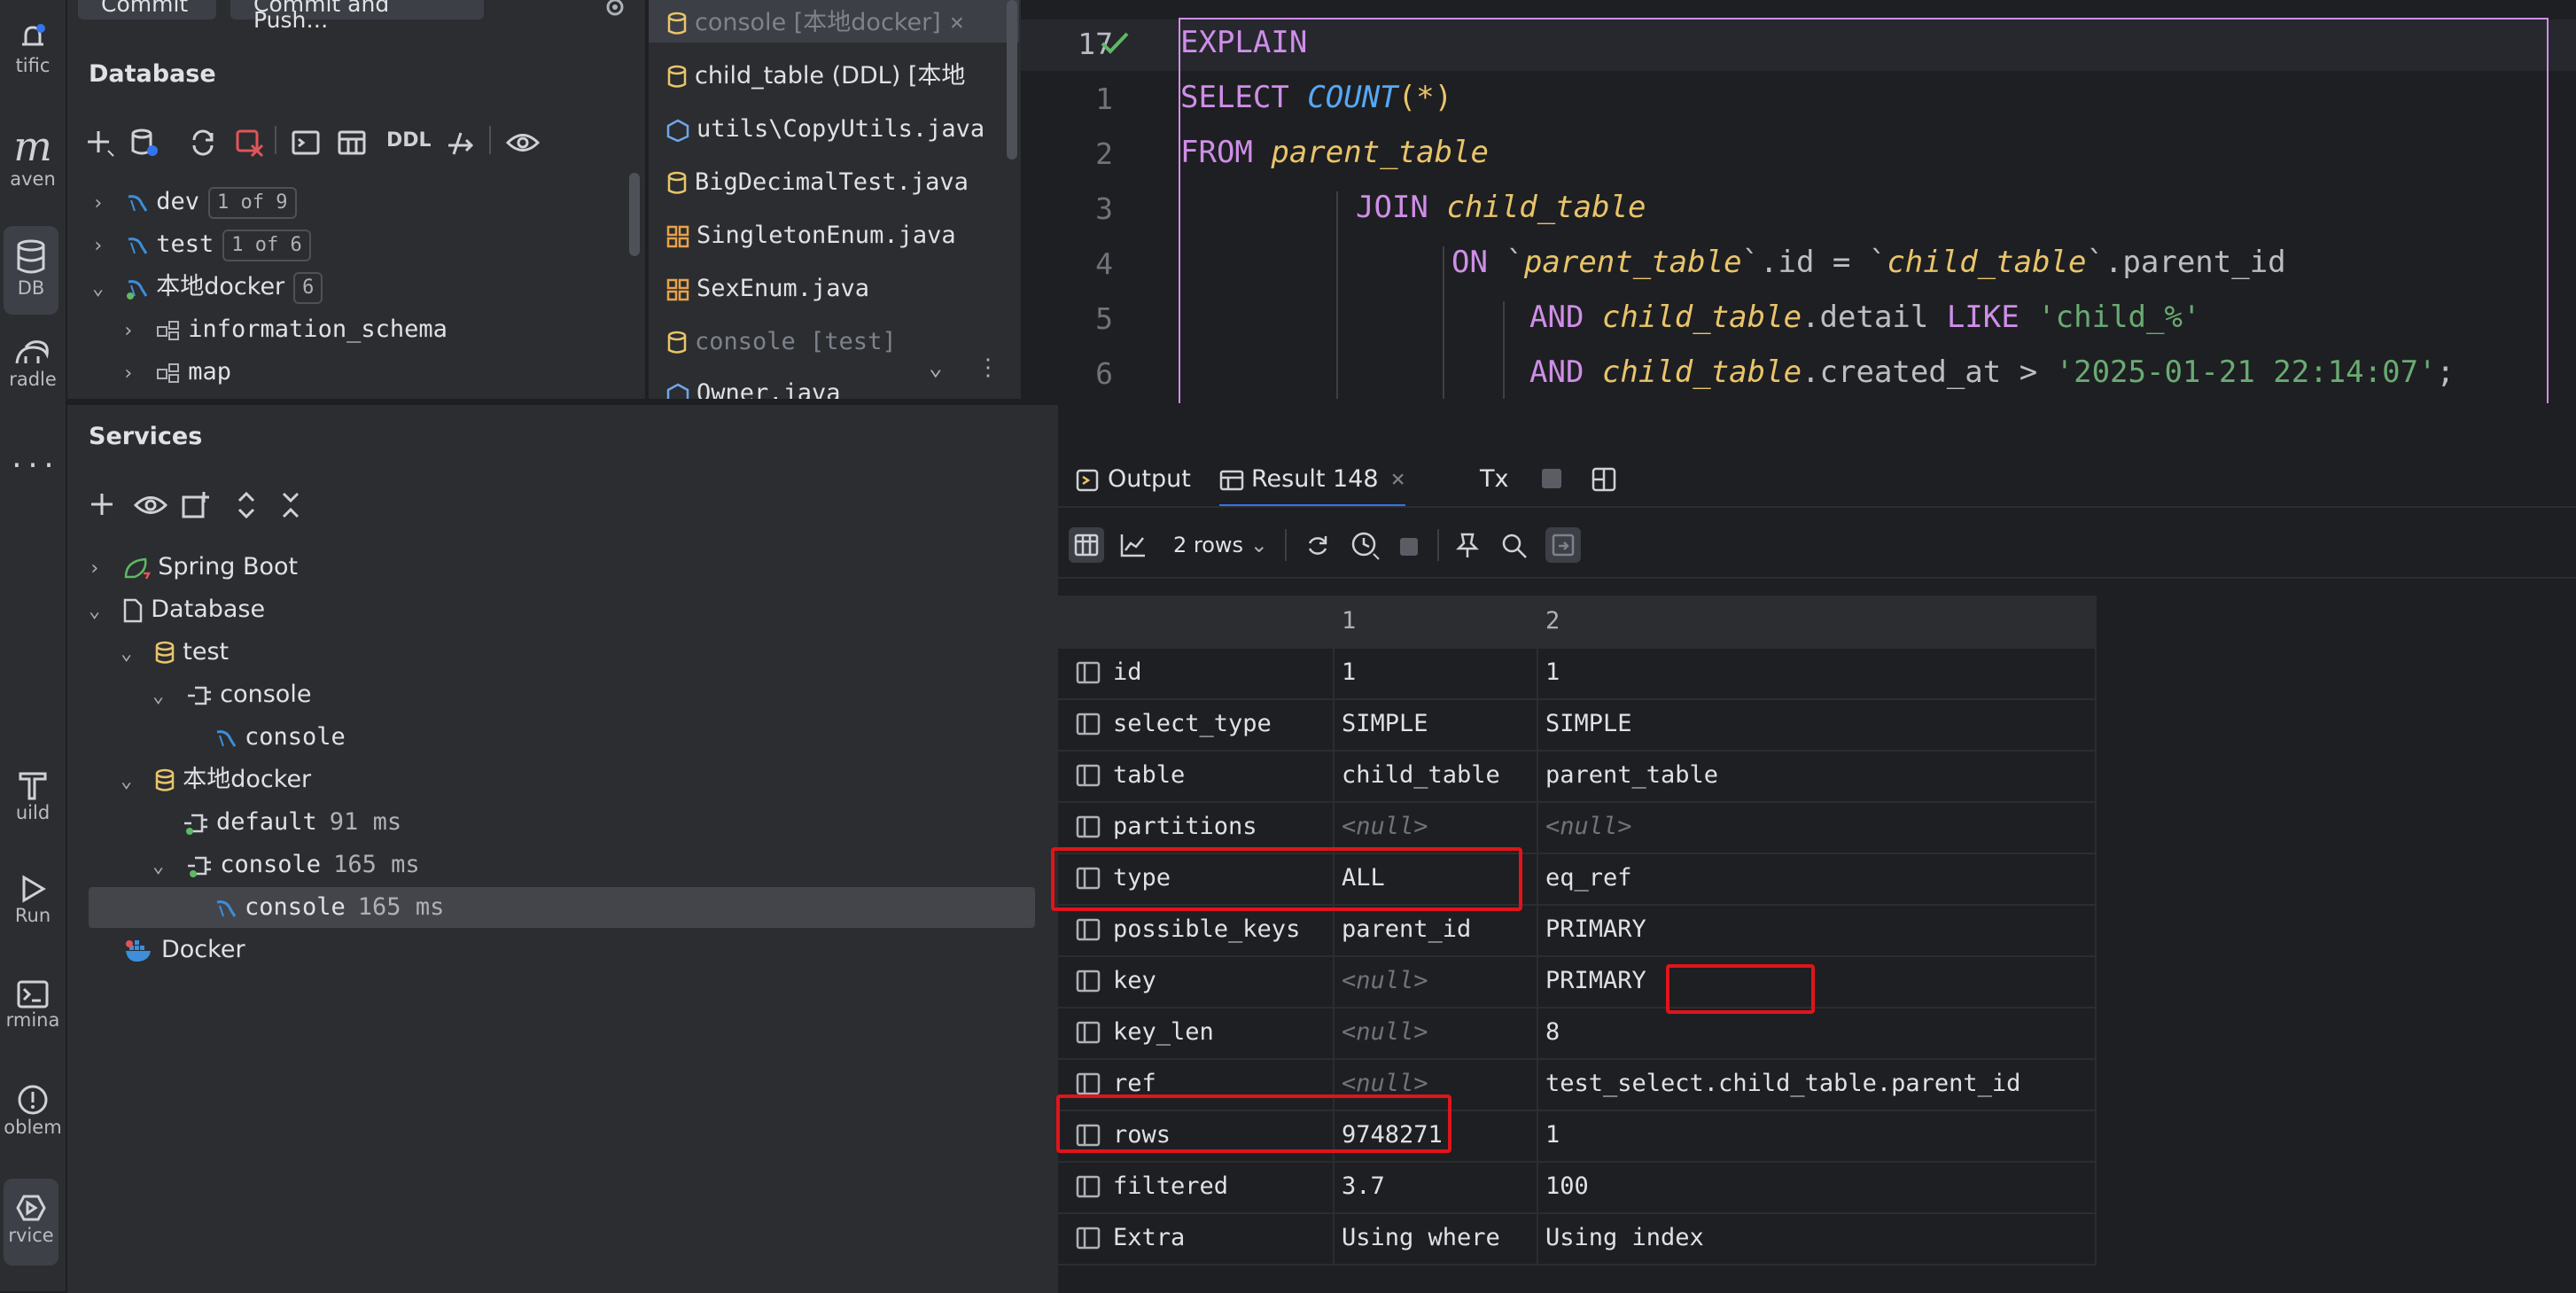 Image resolution: width=2576 pixels, height=1293 pixels. Describe the element at coordinates (247, 505) in the screenshot. I see `expand-all-icon` at that location.